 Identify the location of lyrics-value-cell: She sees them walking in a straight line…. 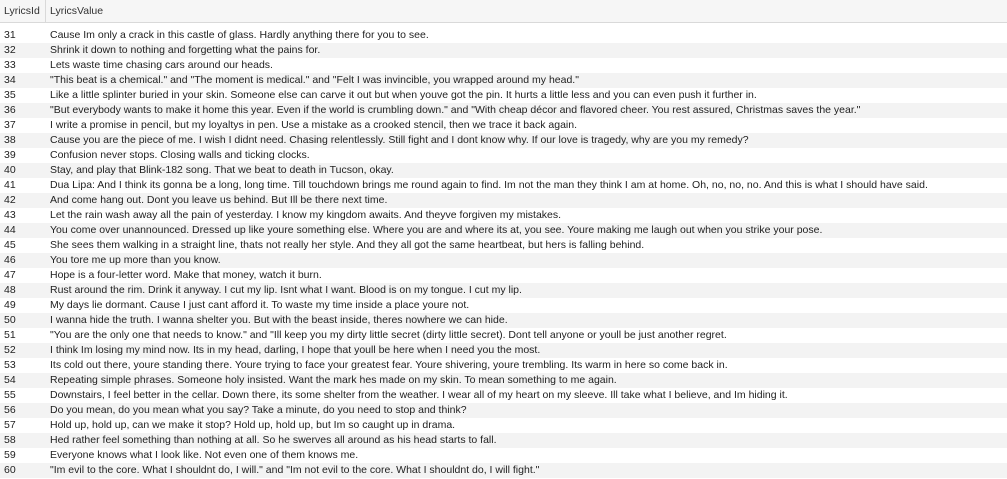
(345, 245).